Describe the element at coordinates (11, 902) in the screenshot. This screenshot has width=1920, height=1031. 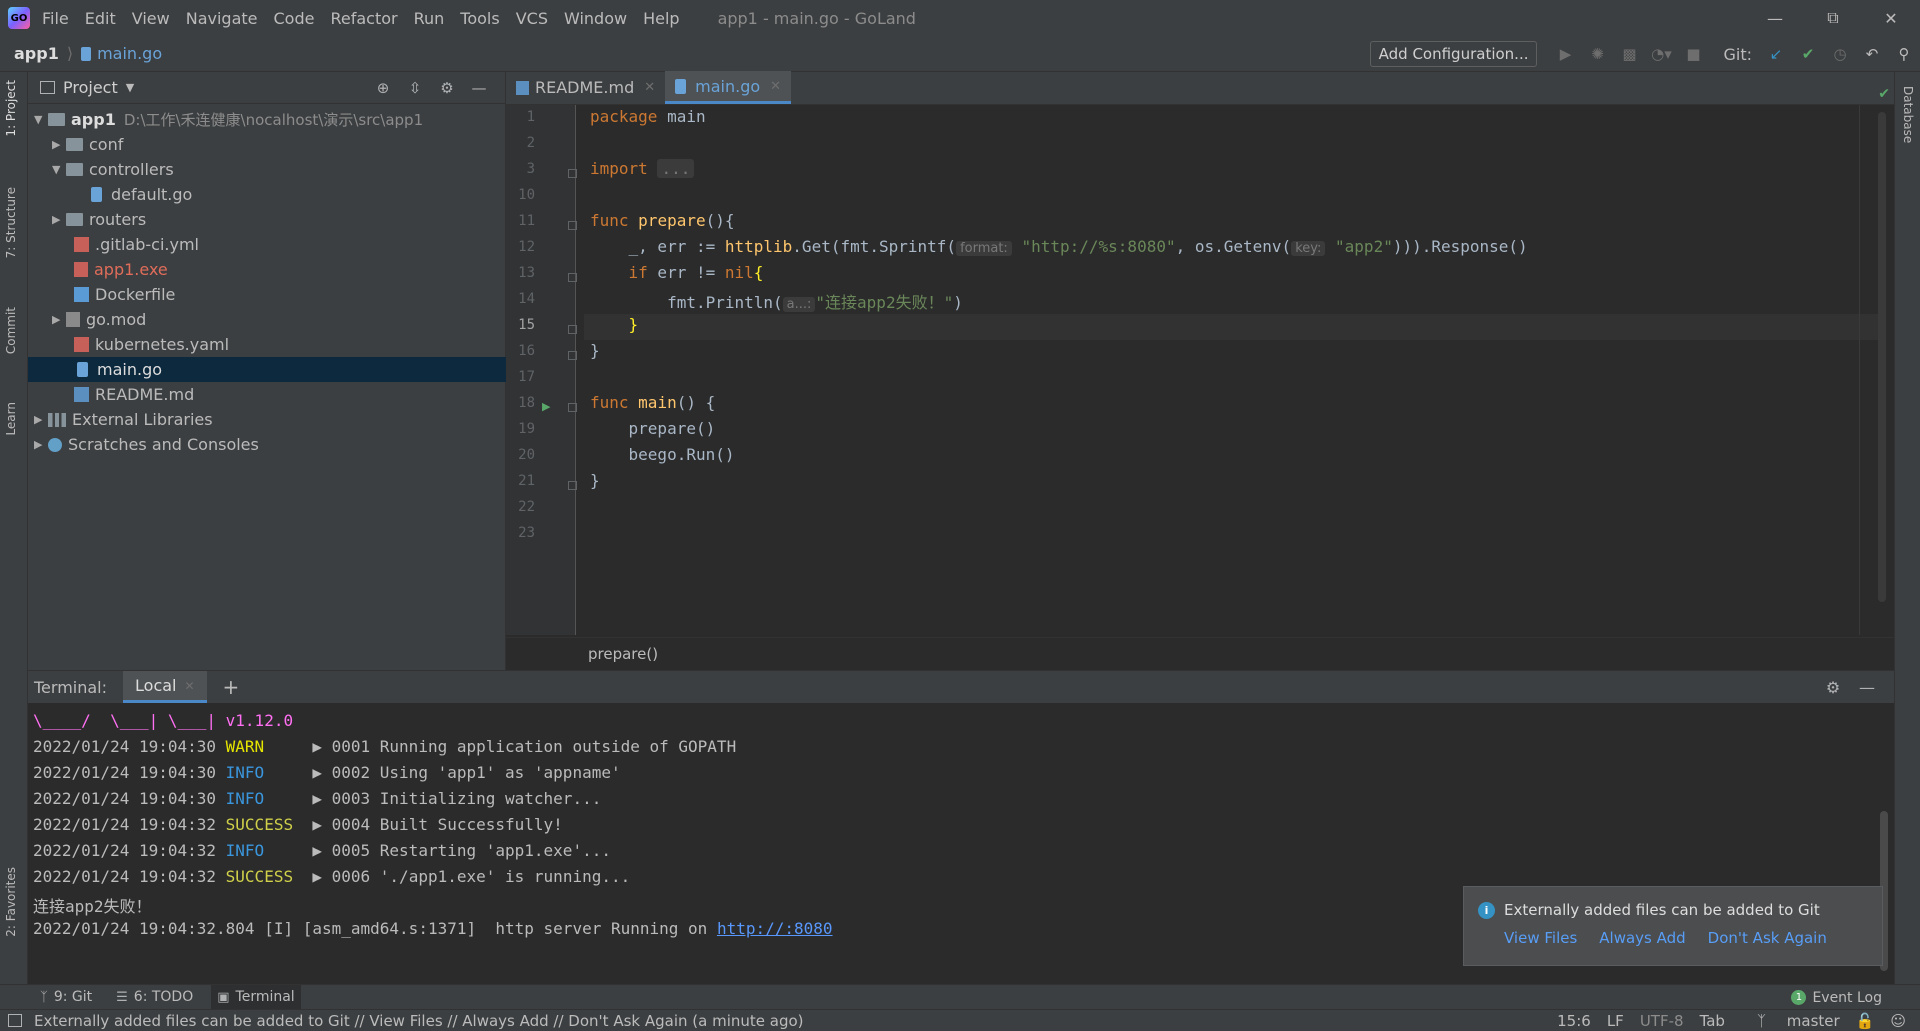
I see `favorites-tool-tab: 2: Favorites` at that location.